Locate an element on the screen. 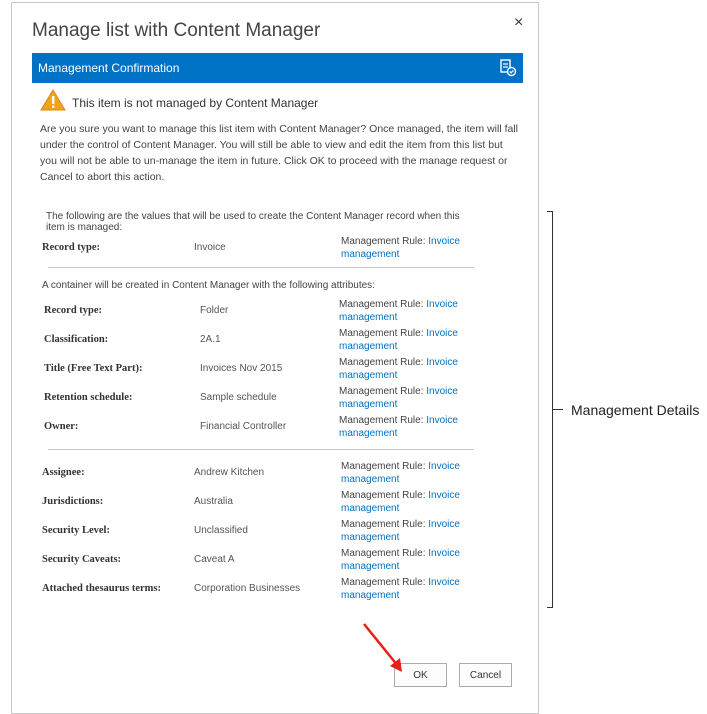 Image resolution: width=707 pixels, height=714 pixels. field-label: Owner: is located at coordinates (61, 426).